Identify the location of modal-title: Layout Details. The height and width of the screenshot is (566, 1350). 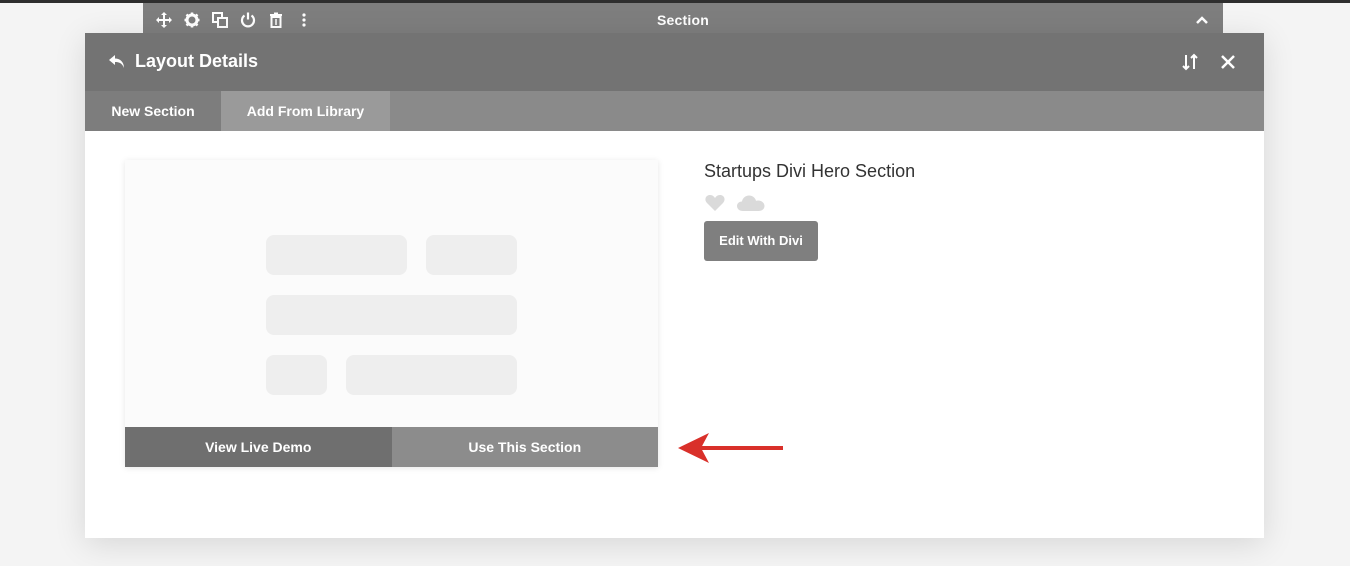
(197, 61).